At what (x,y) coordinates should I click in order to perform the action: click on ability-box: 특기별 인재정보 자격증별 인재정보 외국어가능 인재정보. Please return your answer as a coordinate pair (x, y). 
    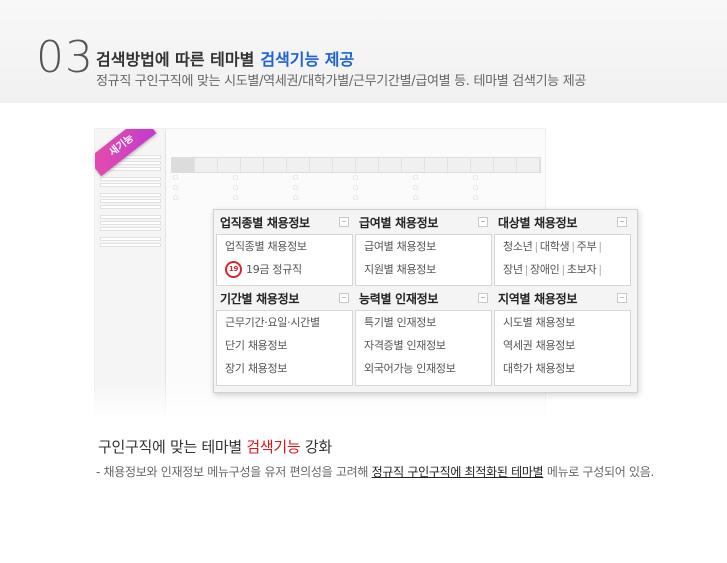
    Looking at the image, I should click on (423, 348).